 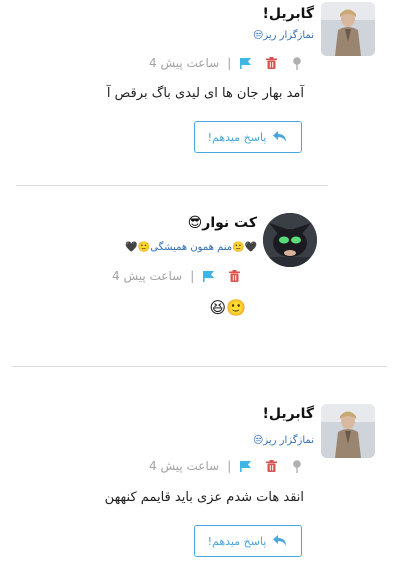 What do you see at coordinates (191, 247) in the screenshot?
I see `author-subtitle: 🖤🙂منم همون همیشگی🙂🖤` at bounding box center [191, 247].